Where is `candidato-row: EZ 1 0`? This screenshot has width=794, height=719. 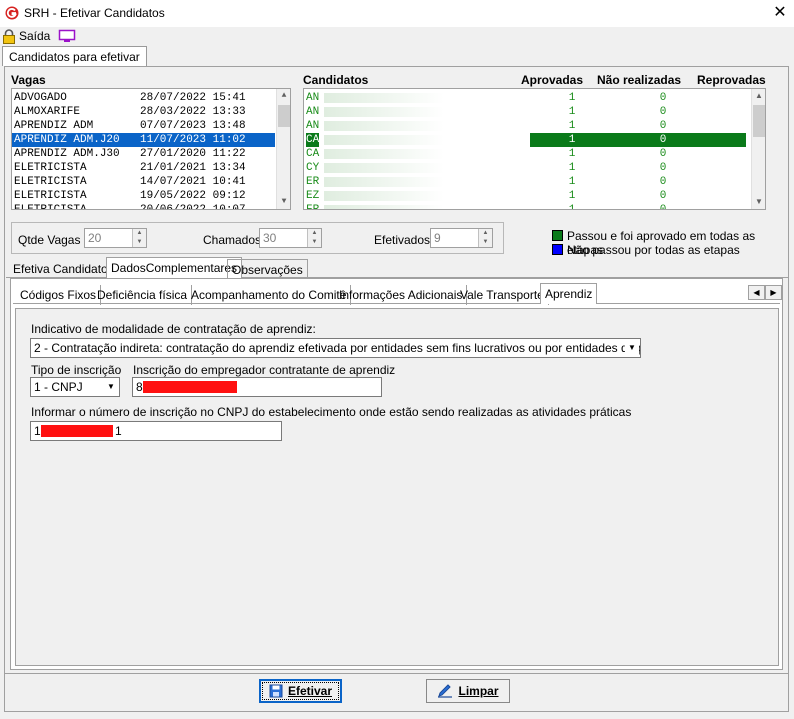
candidato-row: EZ 1 0 is located at coordinates (527, 196).